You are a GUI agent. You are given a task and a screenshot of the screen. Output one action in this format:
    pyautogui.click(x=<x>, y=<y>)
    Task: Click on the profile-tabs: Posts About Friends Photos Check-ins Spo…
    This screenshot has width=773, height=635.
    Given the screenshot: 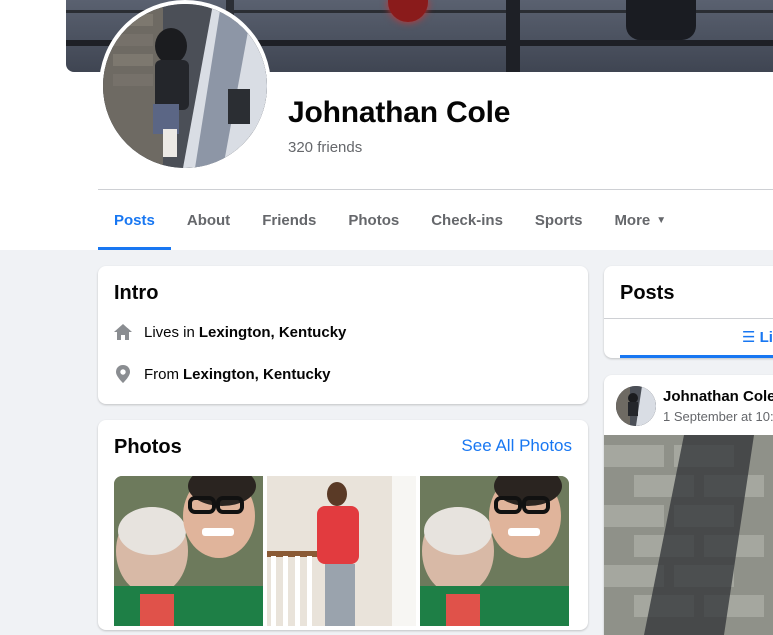 What is the action you would take?
    pyautogui.click(x=390, y=220)
    